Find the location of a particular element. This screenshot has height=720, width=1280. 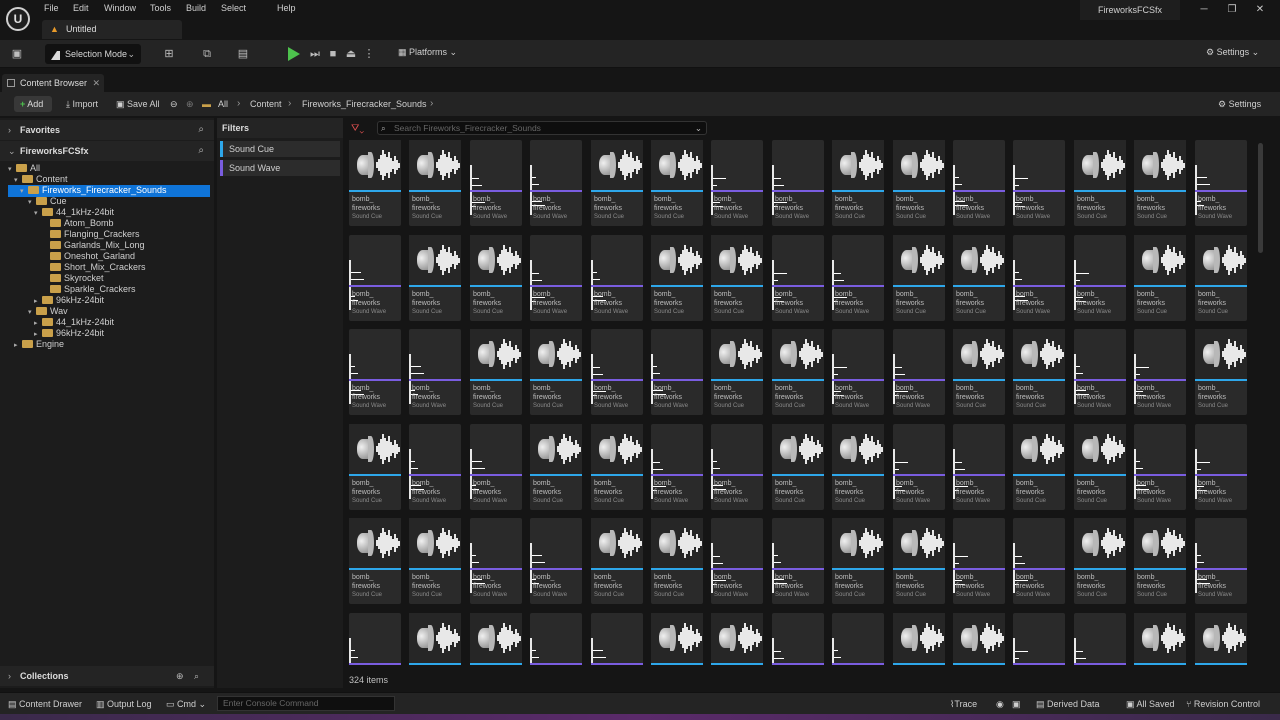

tree-item-oneshot-garland: Oneshot_Garland is located at coordinates (92, 256).